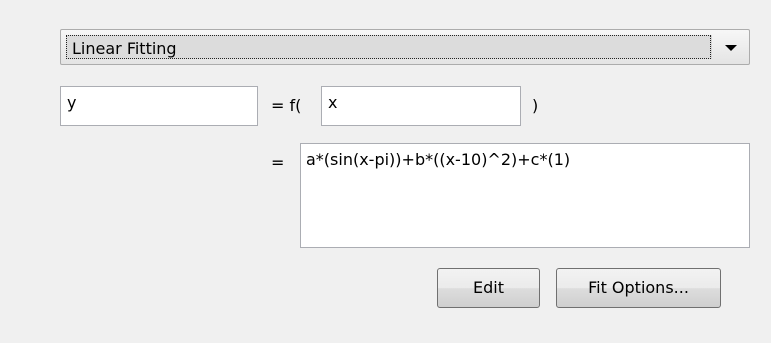  What do you see at coordinates (731, 48) in the screenshot?
I see `chevron-down-icon` at bounding box center [731, 48].